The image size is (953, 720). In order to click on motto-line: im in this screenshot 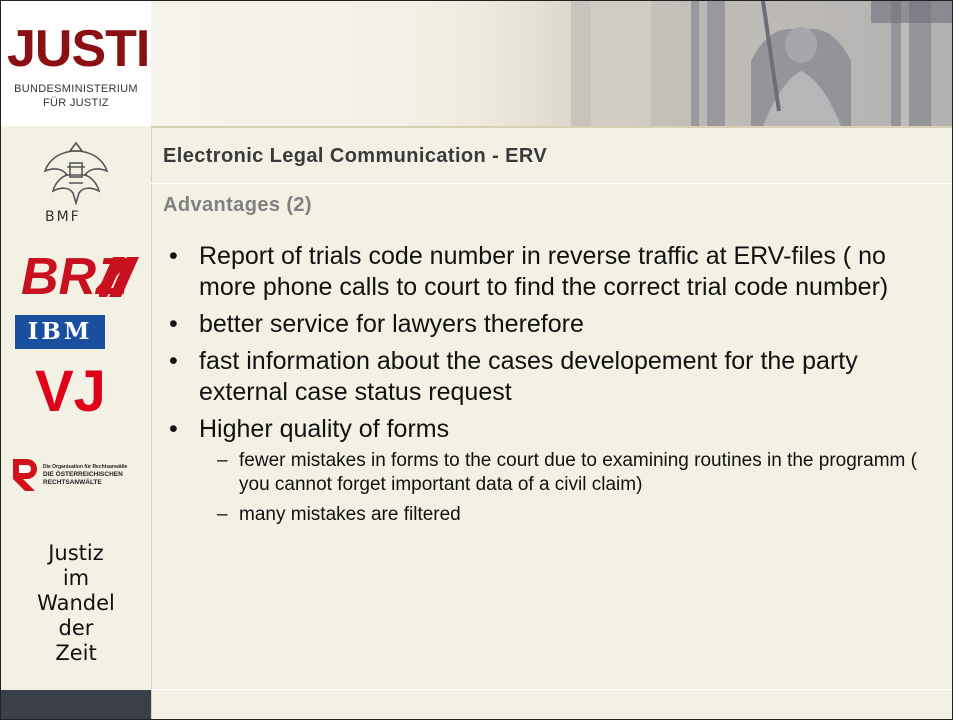, I will do `click(76, 578)`.